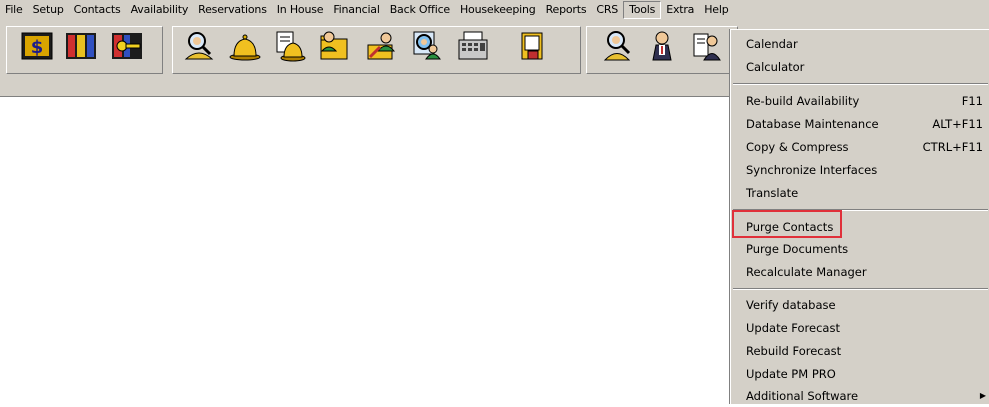  Describe the element at coordinates (642, 10) in the screenshot. I see `menu-tools: Tools` at that location.